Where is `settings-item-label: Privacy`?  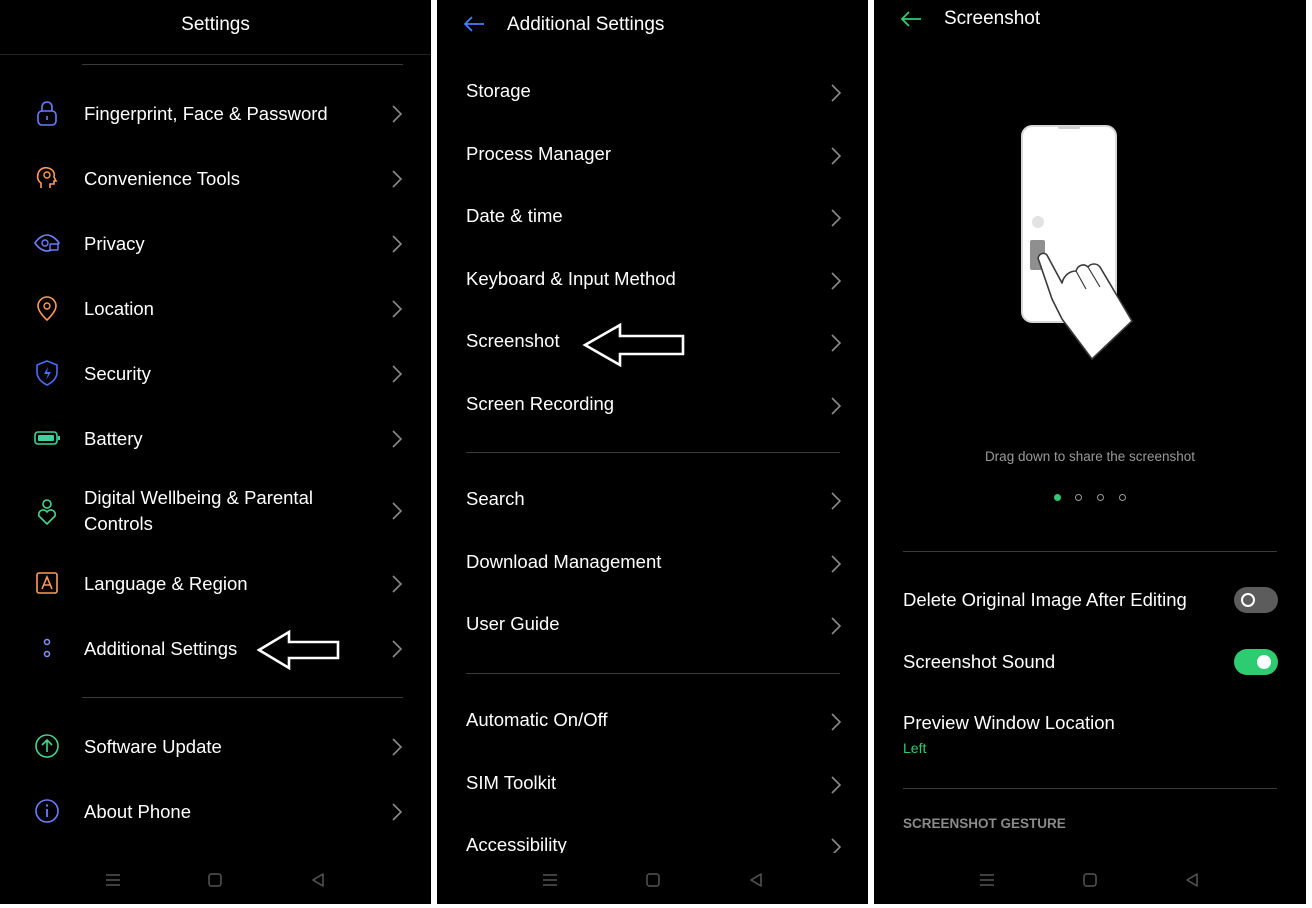
settings-item-label: Privacy is located at coordinates (114, 243).